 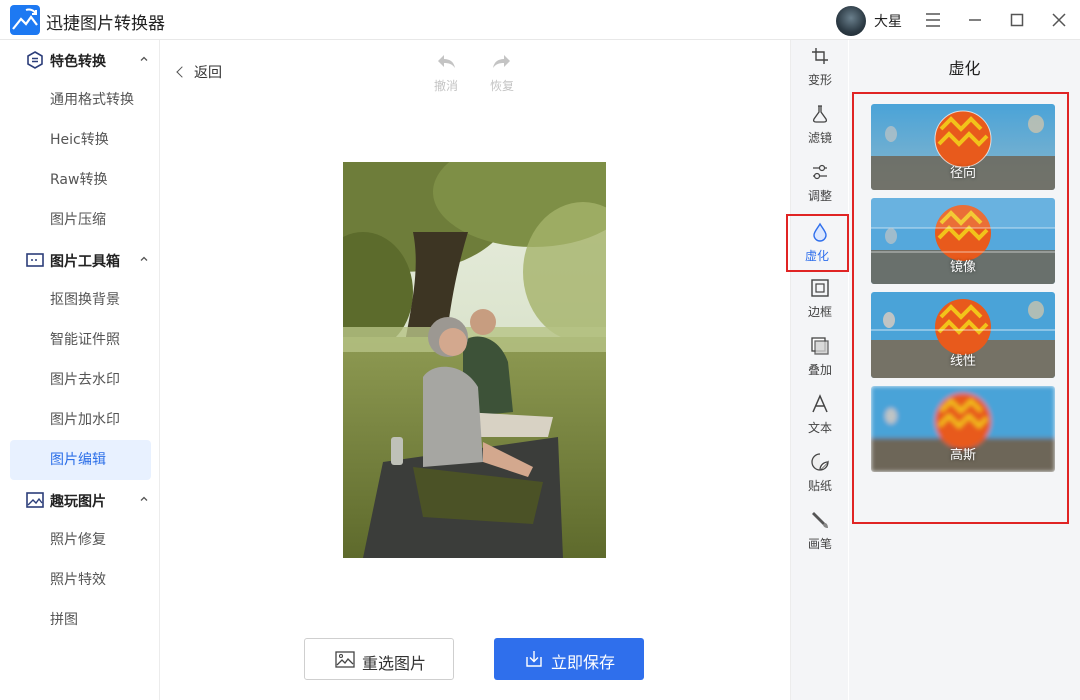 What do you see at coordinates (583, 663) in the screenshot?
I see `save-label: 立即保存` at bounding box center [583, 663].